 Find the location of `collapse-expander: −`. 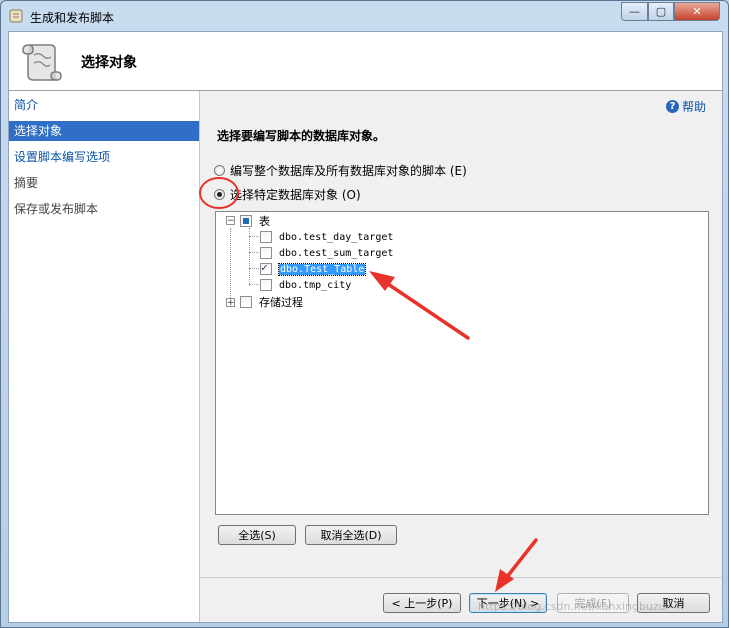

collapse-expander: − is located at coordinates (230, 221).